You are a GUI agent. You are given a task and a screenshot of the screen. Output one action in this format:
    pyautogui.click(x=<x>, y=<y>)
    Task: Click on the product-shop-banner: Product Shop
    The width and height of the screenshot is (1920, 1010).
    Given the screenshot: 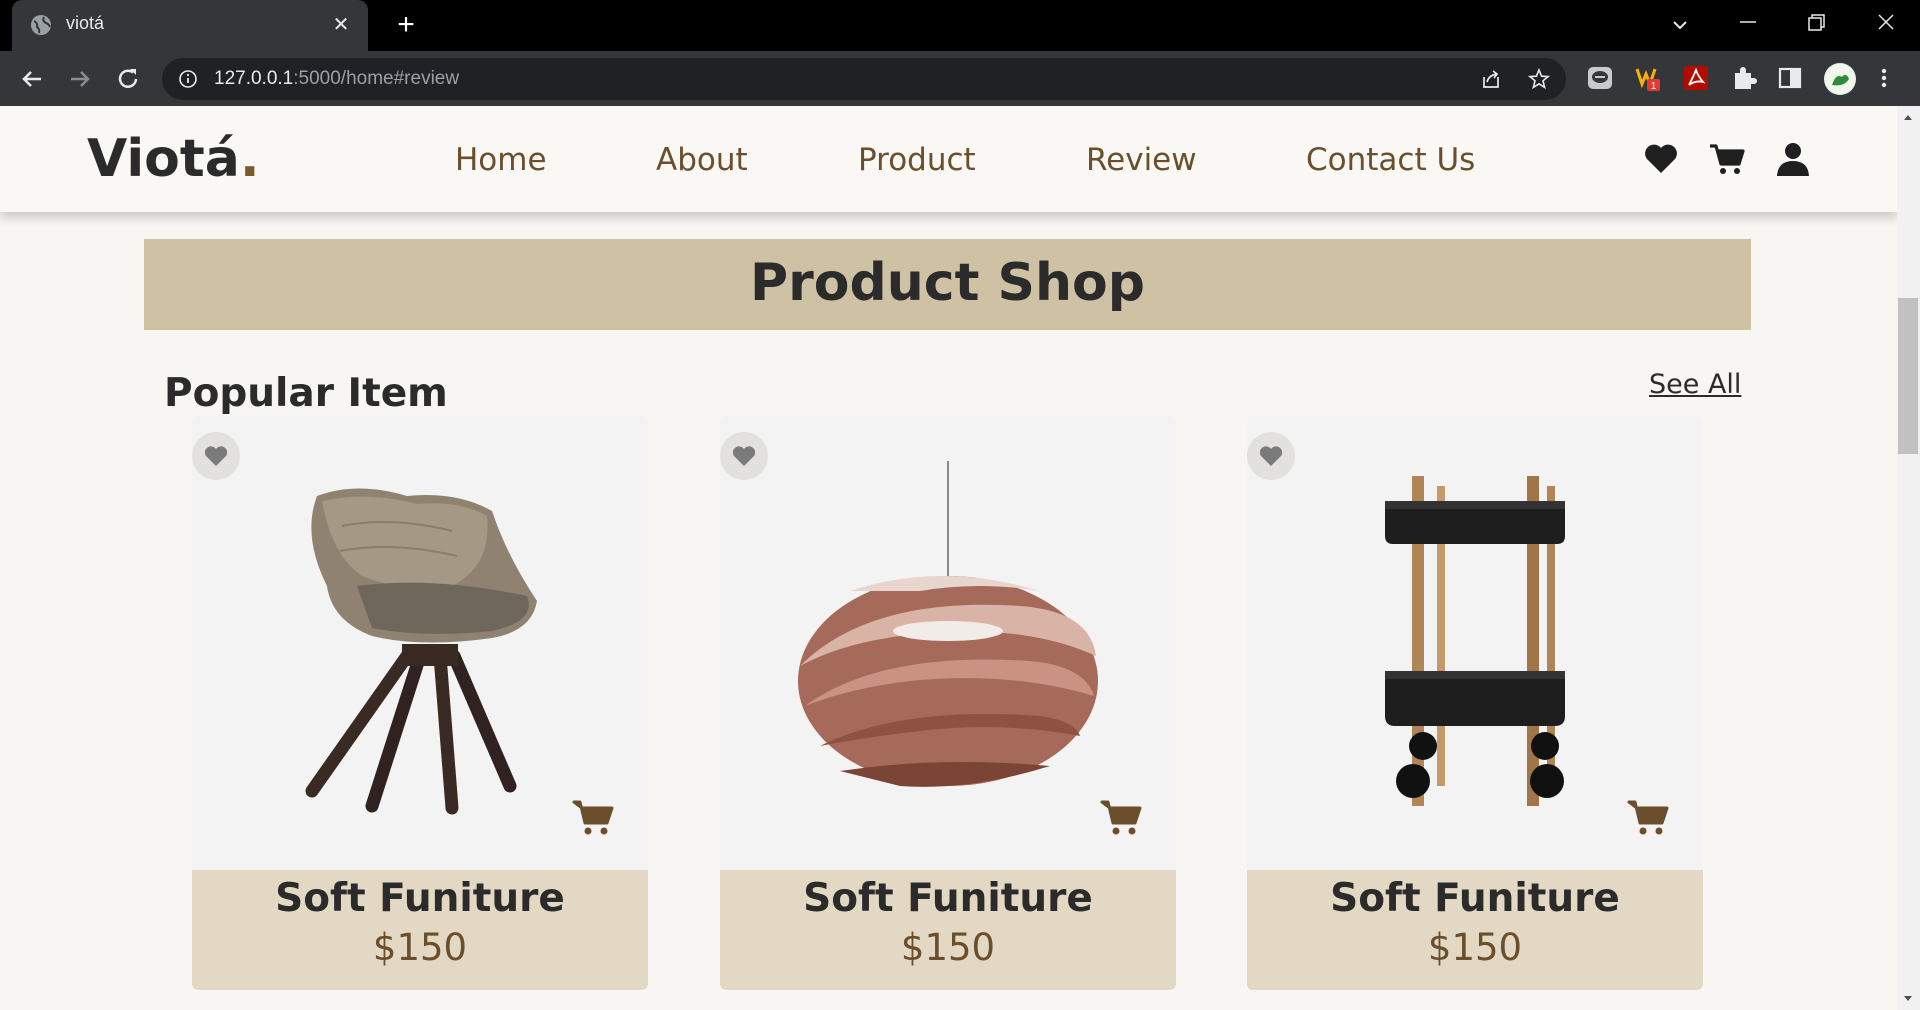 What is the action you would take?
    pyautogui.click(x=947, y=284)
    